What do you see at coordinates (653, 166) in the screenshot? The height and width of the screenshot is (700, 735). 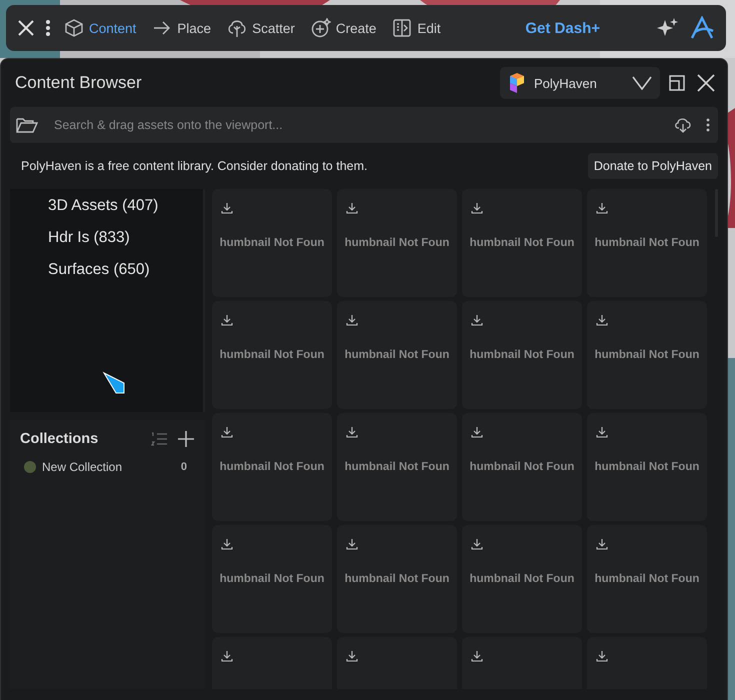 I see `donate-button: Donate to PolyHaven` at bounding box center [653, 166].